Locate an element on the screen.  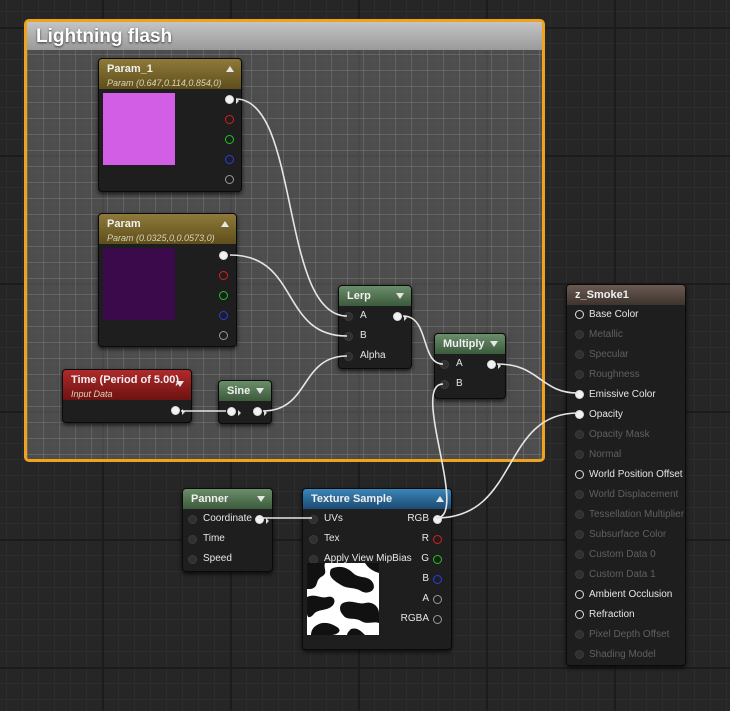
param-b-output-pin is located at coordinates (223, 315).